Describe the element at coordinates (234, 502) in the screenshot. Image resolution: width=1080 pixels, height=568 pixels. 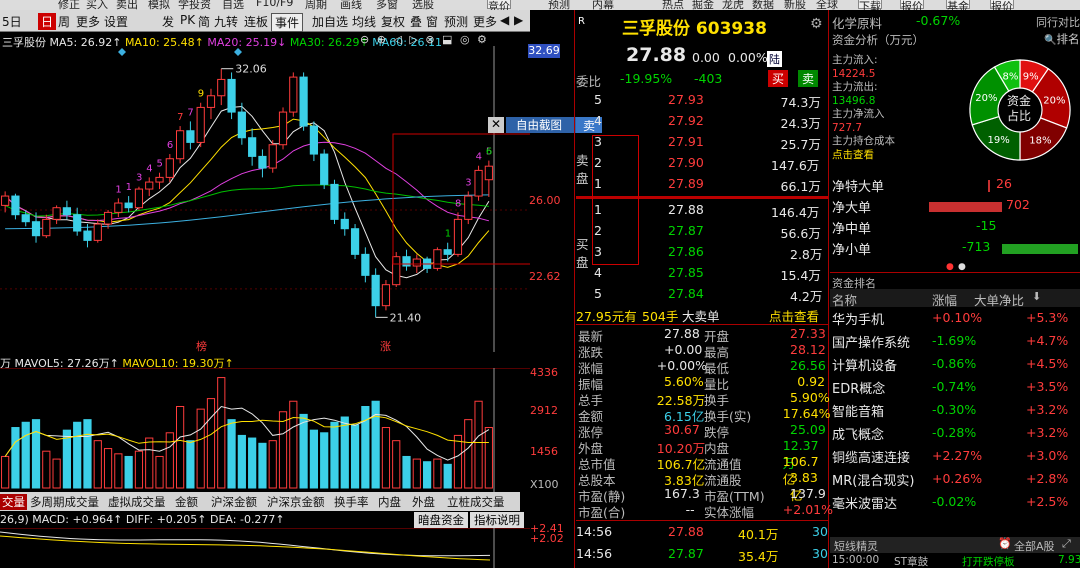
I see `tab-sh-sz-amount: 沪深金额` at that location.